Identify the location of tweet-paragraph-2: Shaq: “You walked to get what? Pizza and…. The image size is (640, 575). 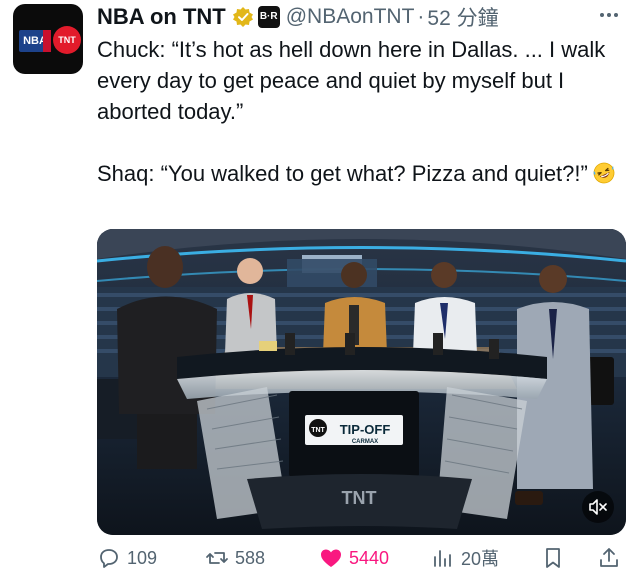
(357, 173).